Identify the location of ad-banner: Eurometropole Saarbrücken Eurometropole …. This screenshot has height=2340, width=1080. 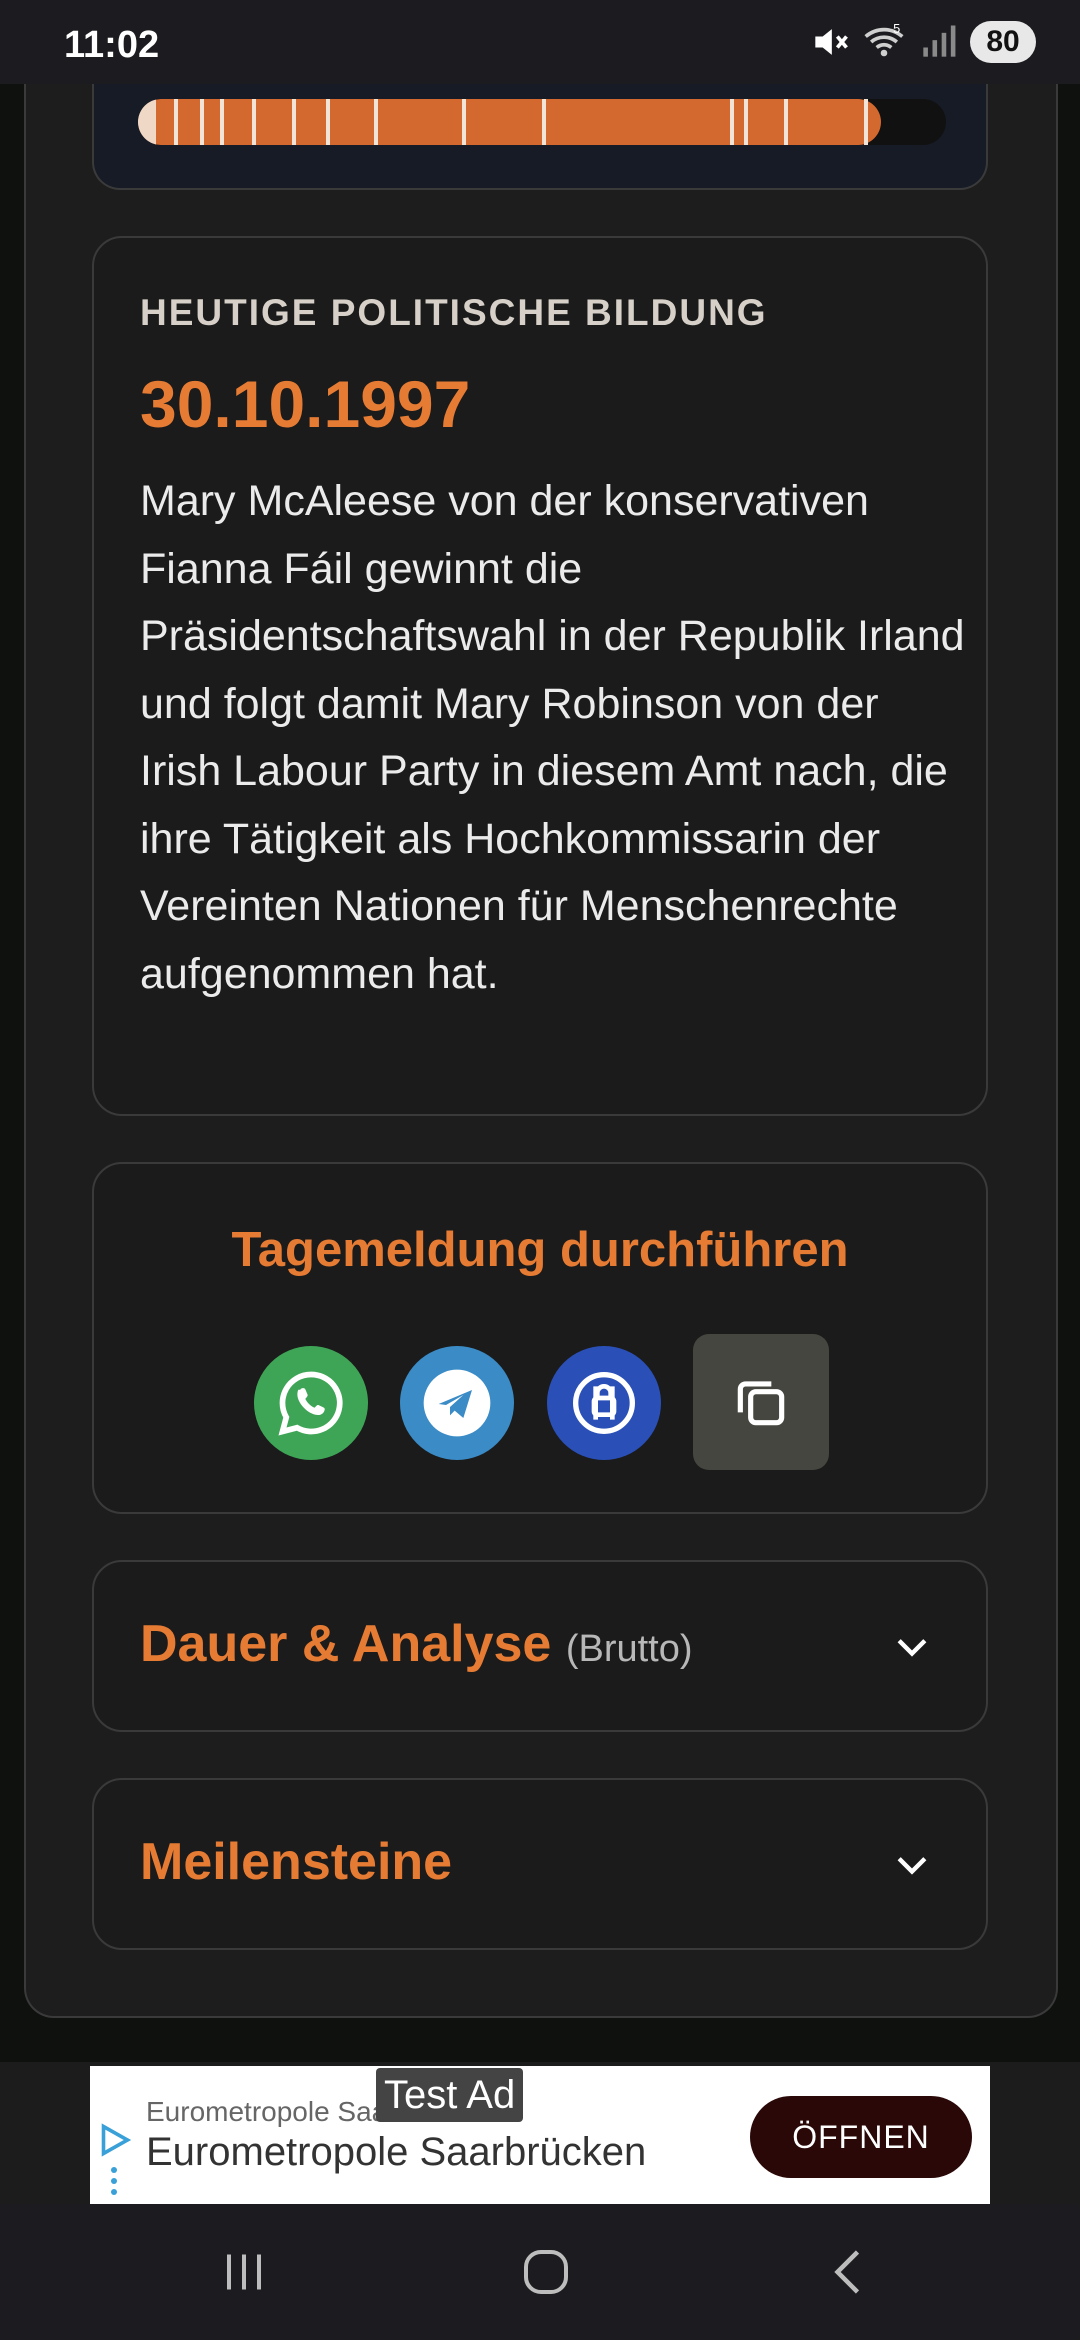
(540, 2135).